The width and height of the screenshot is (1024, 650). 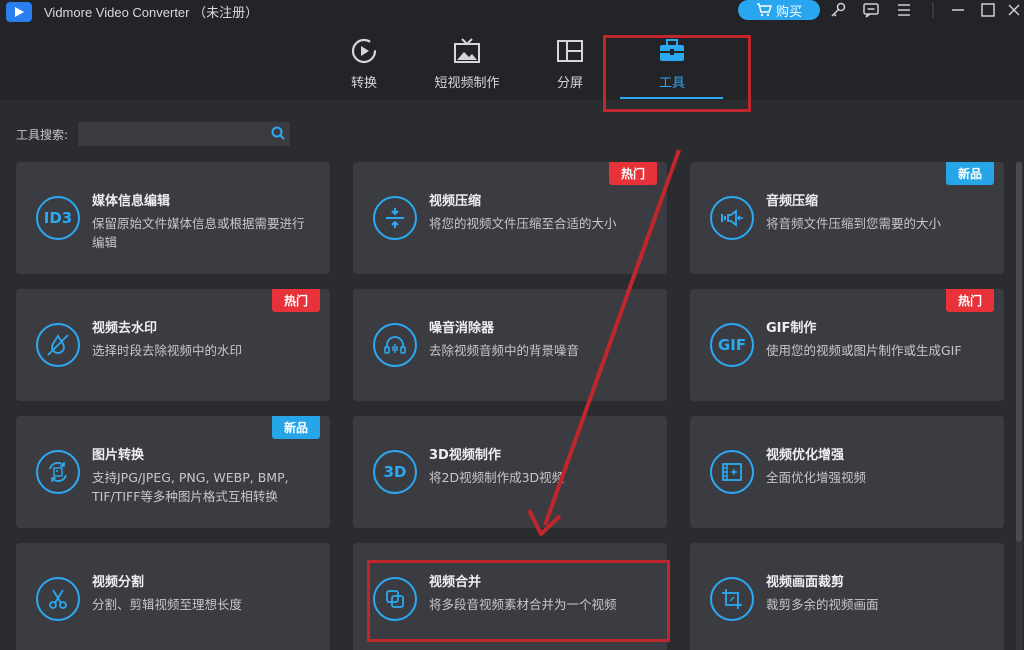 I want to click on active-tab-indicator, so click(x=671, y=98).